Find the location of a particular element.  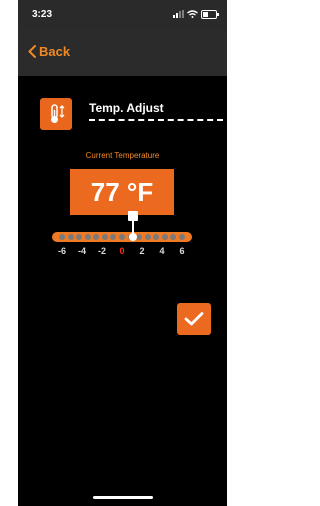

home-indicator is located at coordinates (123, 497).